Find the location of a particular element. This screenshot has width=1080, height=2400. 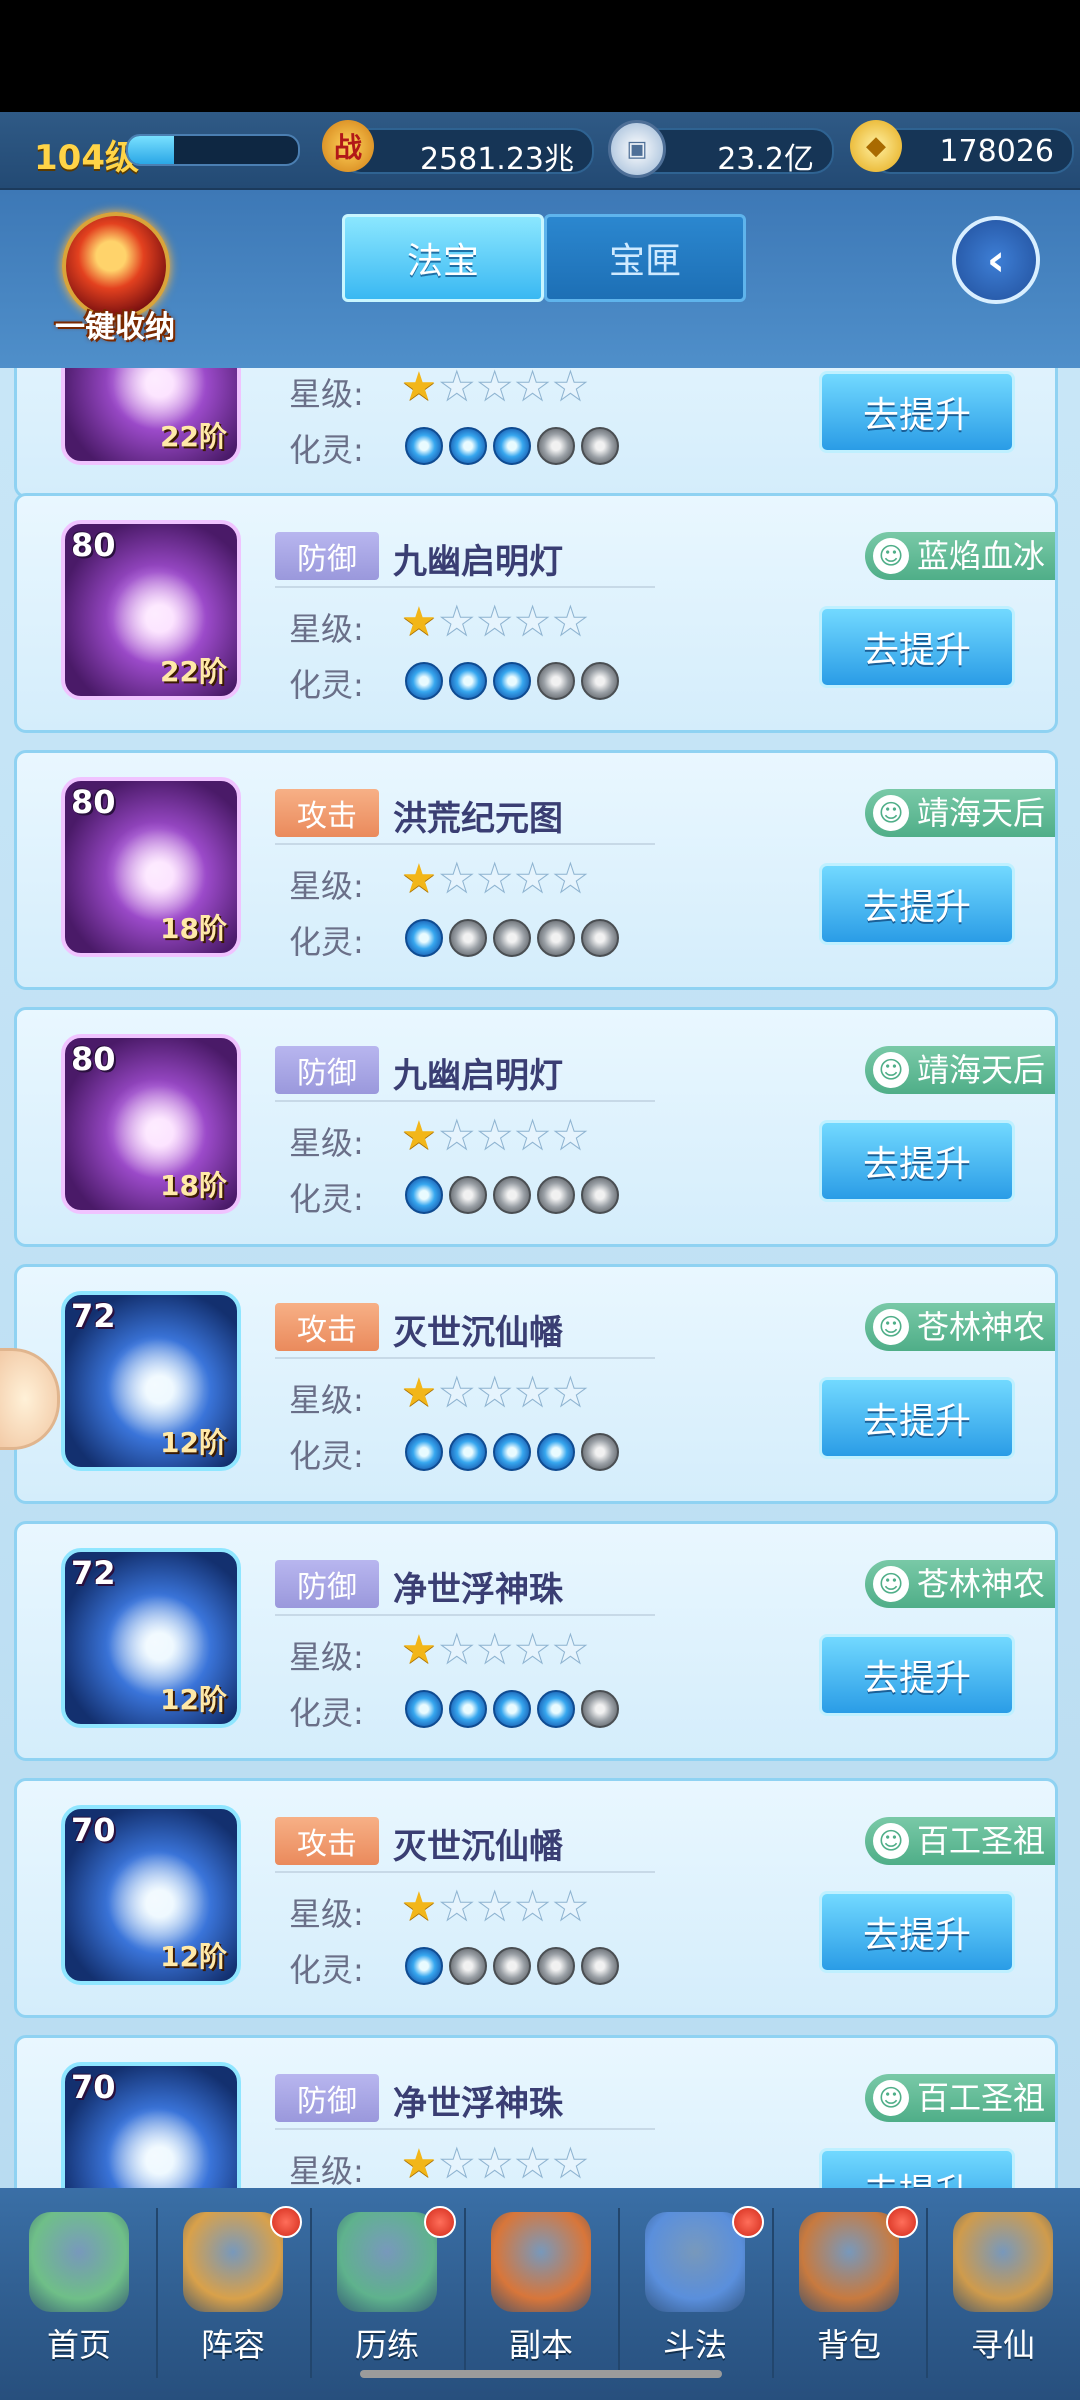

treasure-art is located at coordinates (155, 614).